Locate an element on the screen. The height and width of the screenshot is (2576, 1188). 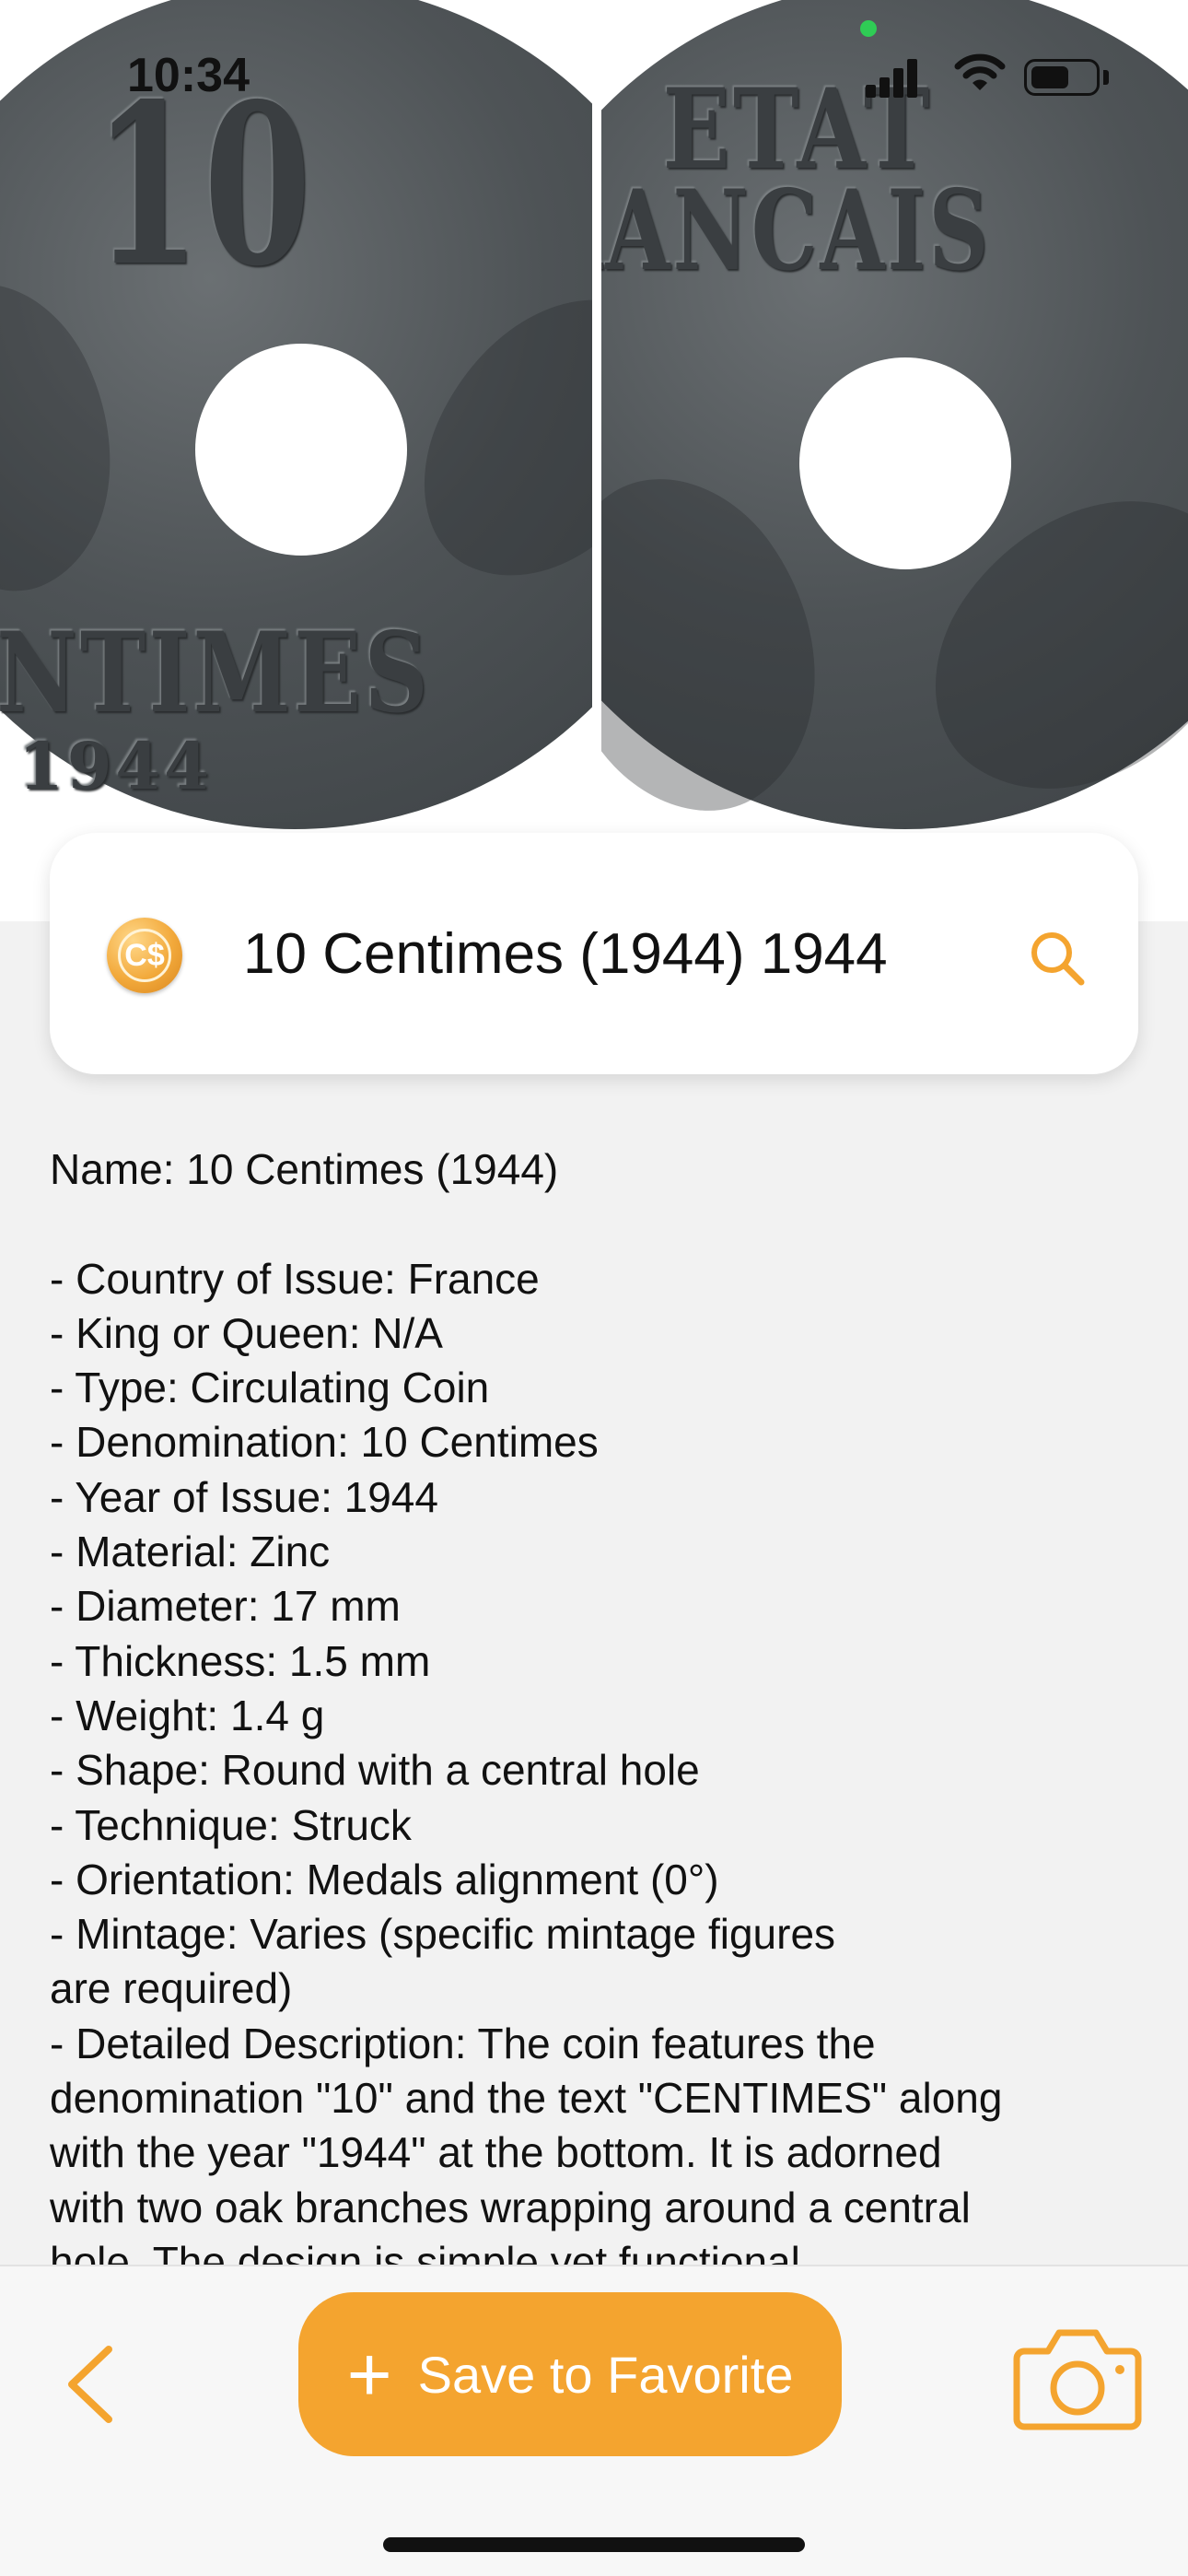
coin-engraved-centimes: CENTIMES is located at coordinates (216, 673).